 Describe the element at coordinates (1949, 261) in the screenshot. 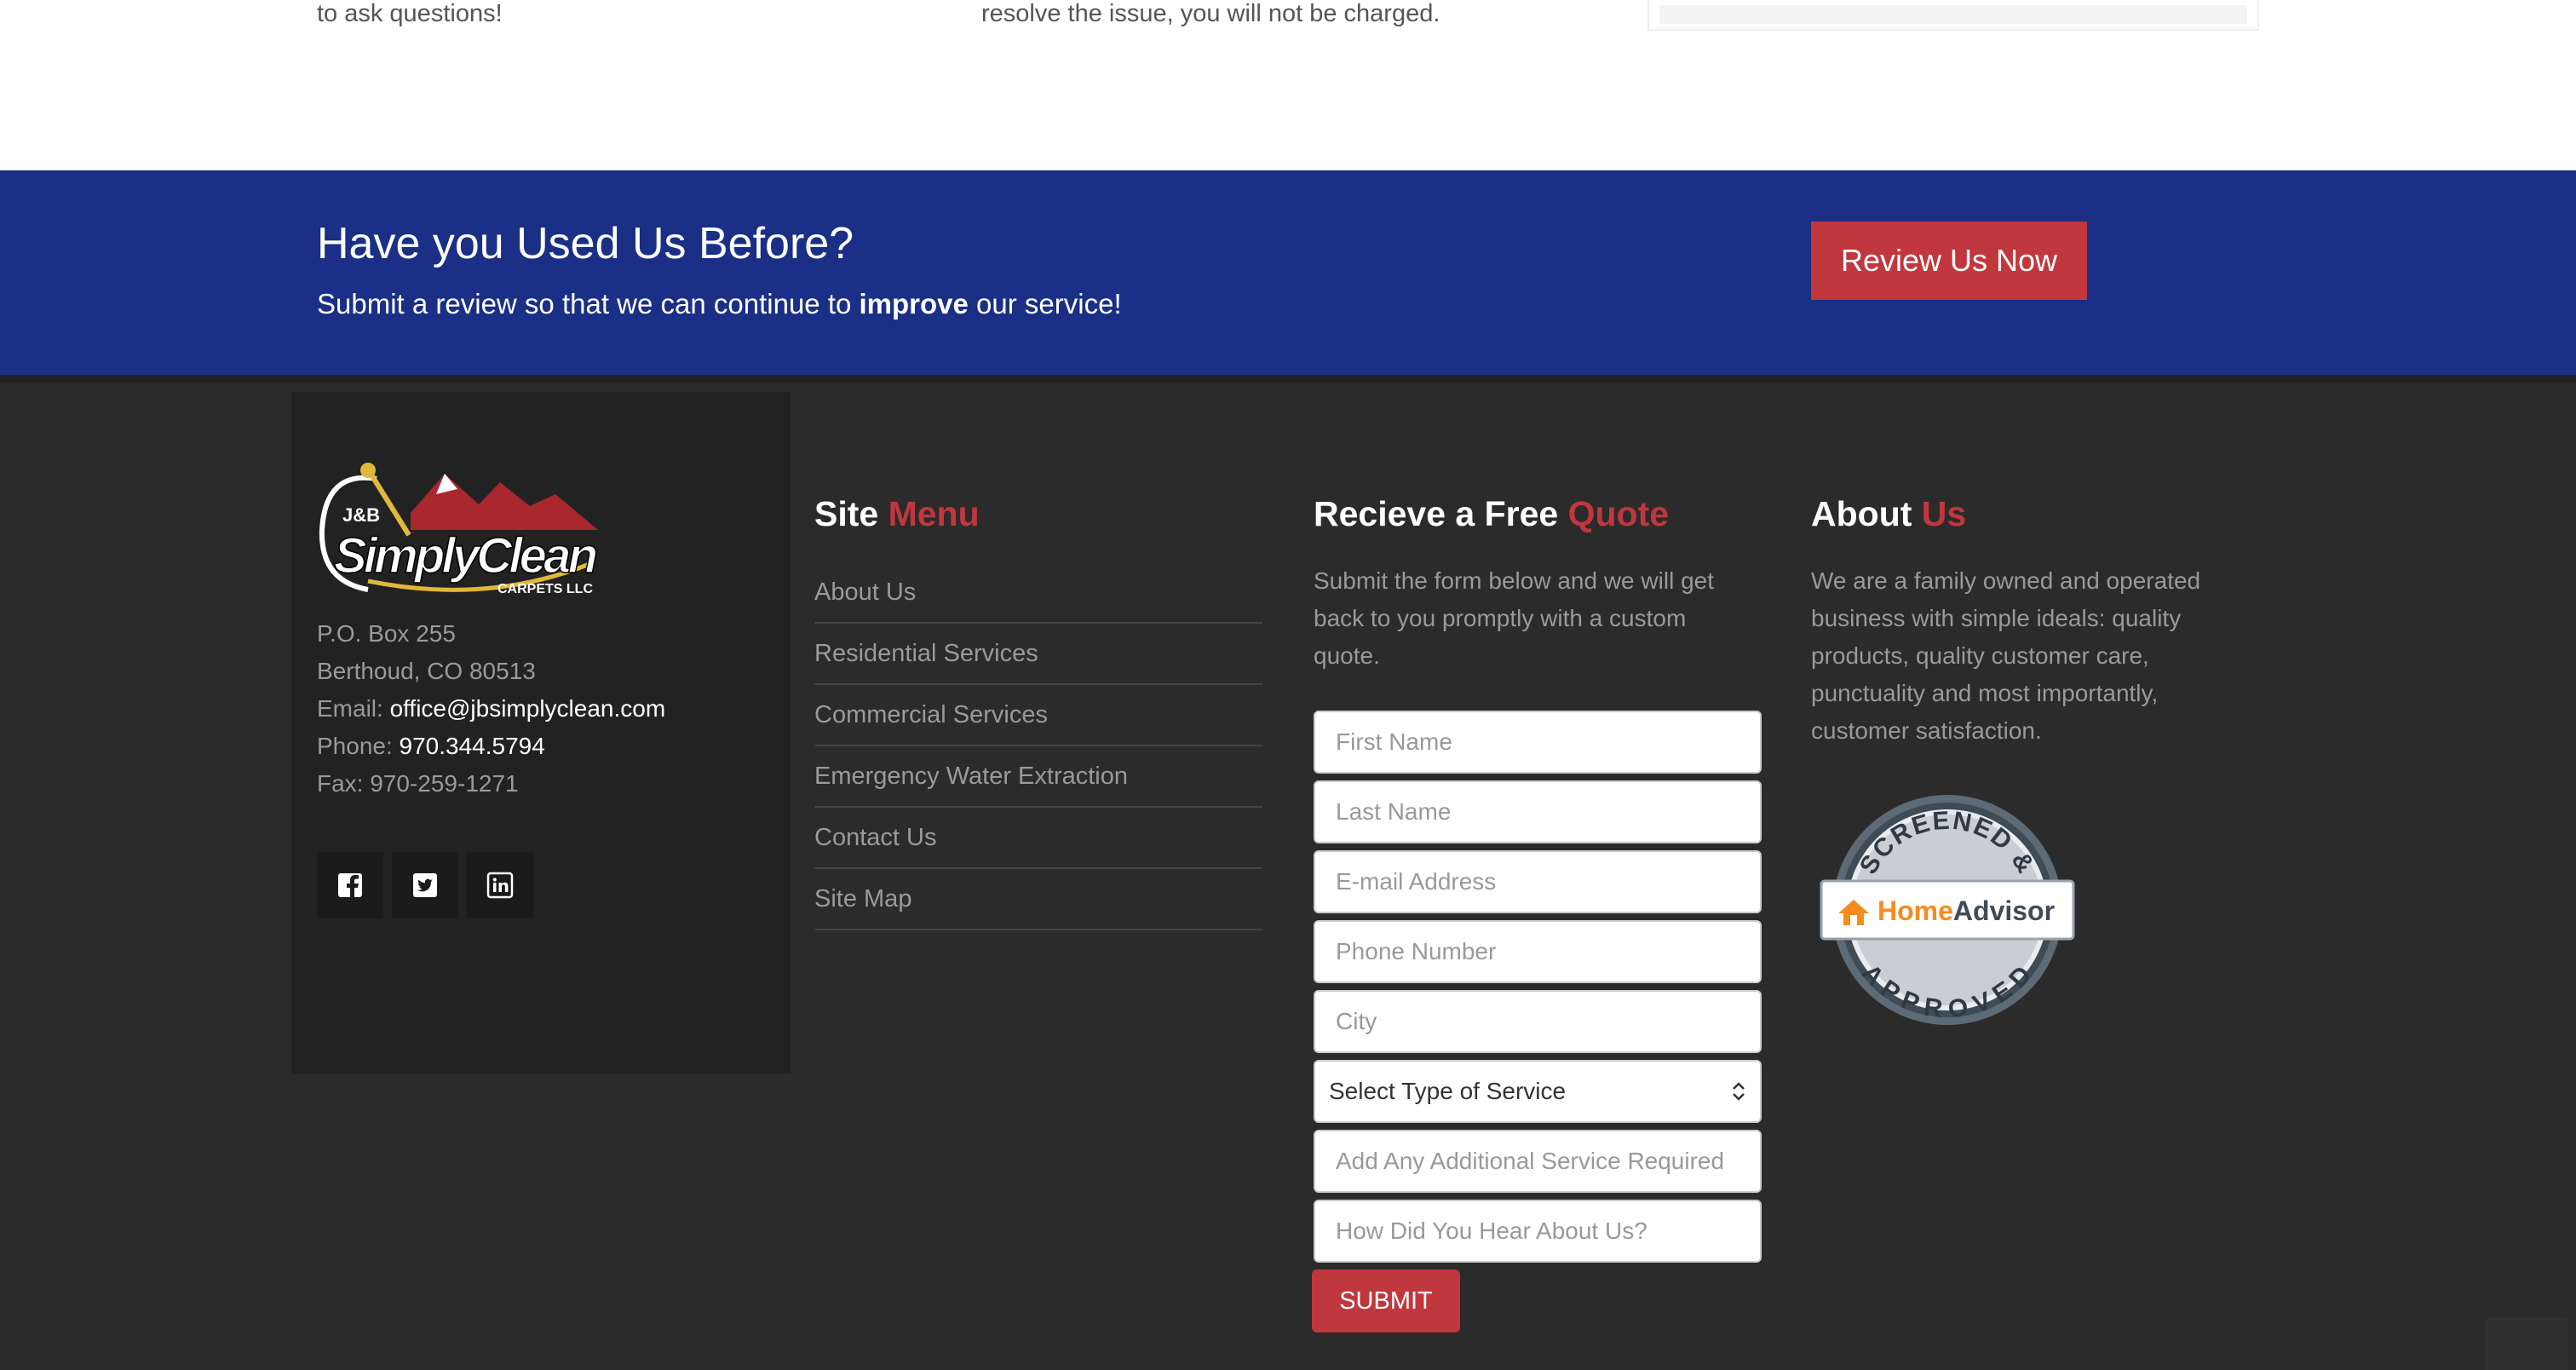

I see `review-us-now-button: Review Us Now` at that location.